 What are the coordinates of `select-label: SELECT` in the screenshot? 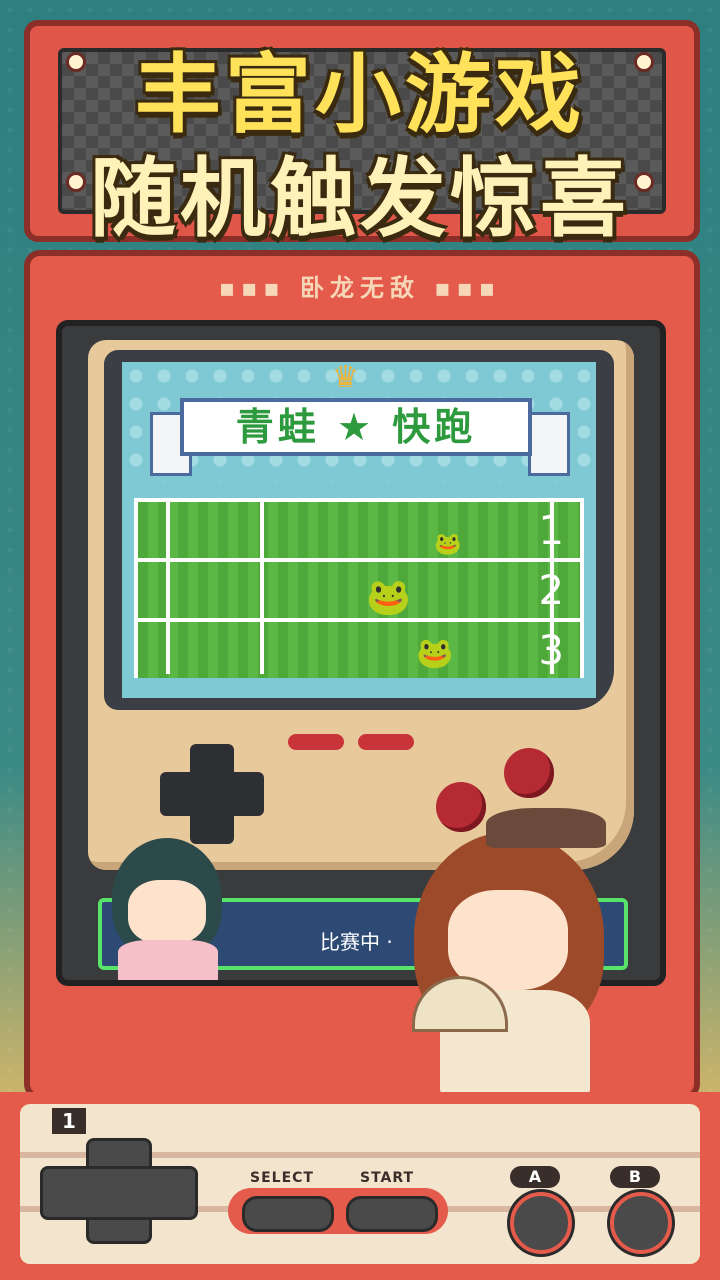 It's located at (282, 1178).